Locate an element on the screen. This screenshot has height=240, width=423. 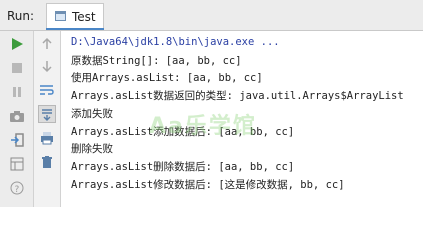
tab-test: Test is located at coordinates (75, 16).